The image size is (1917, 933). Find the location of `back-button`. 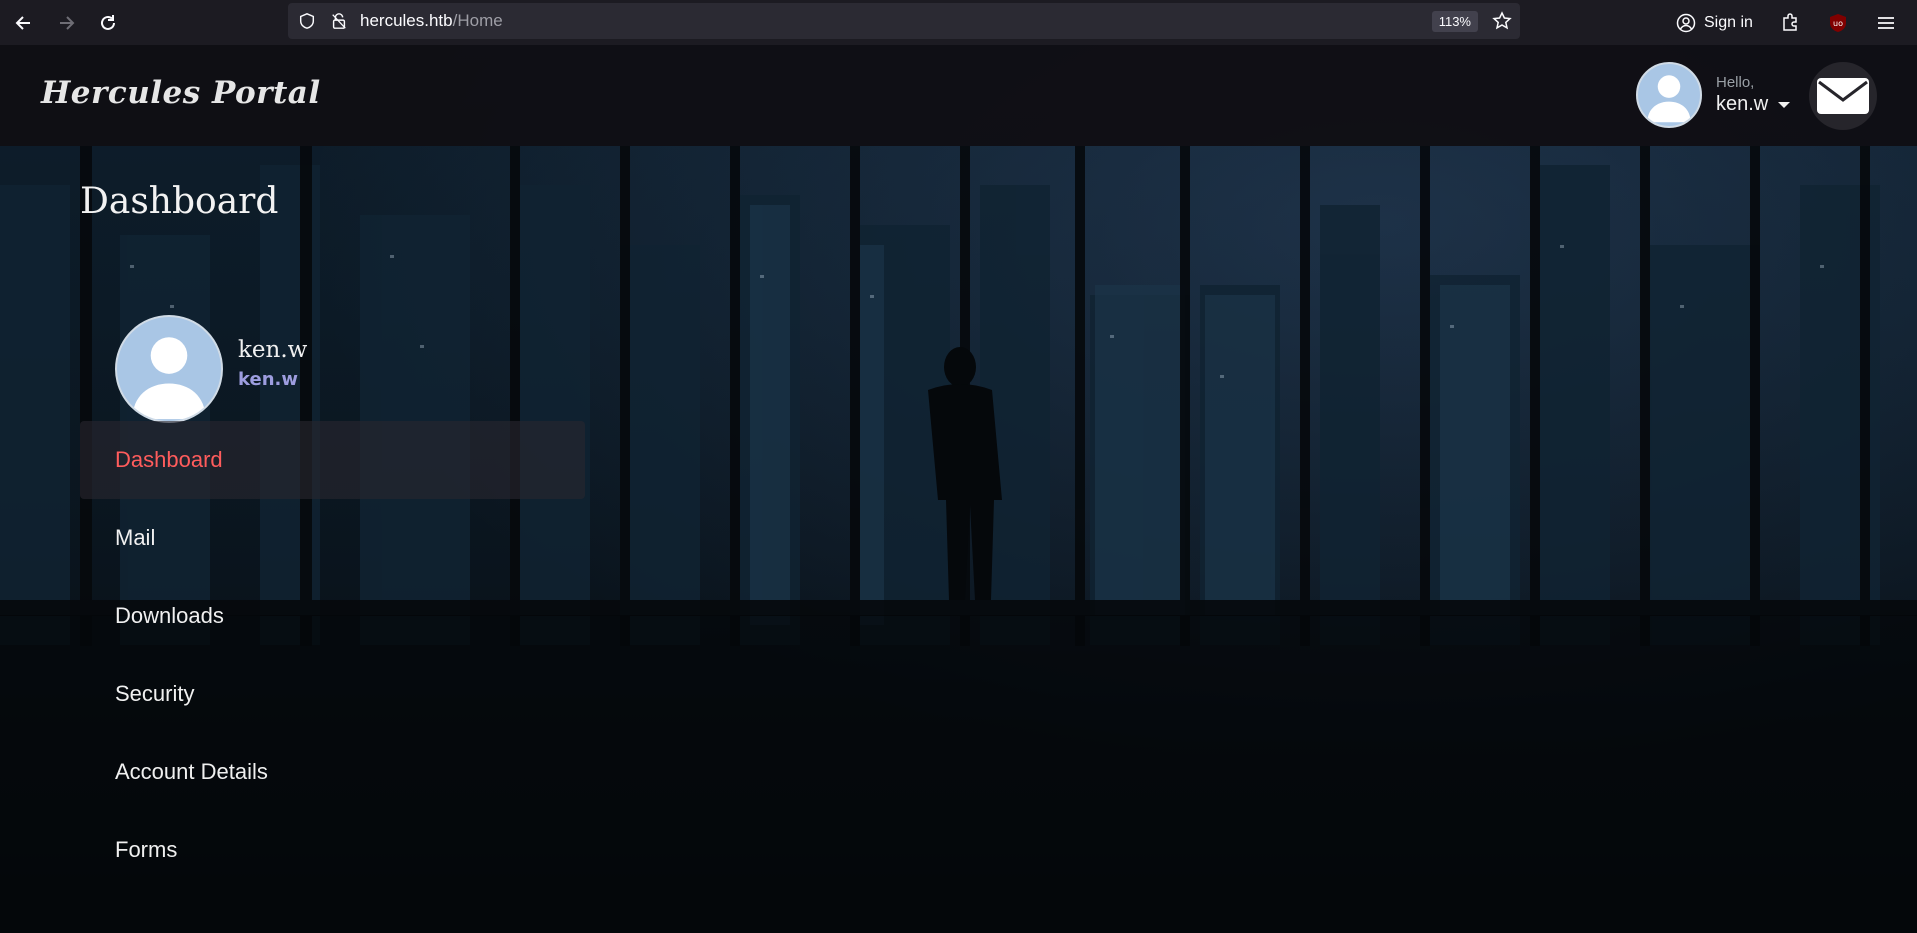

back-button is located at coordinates (24, 23).